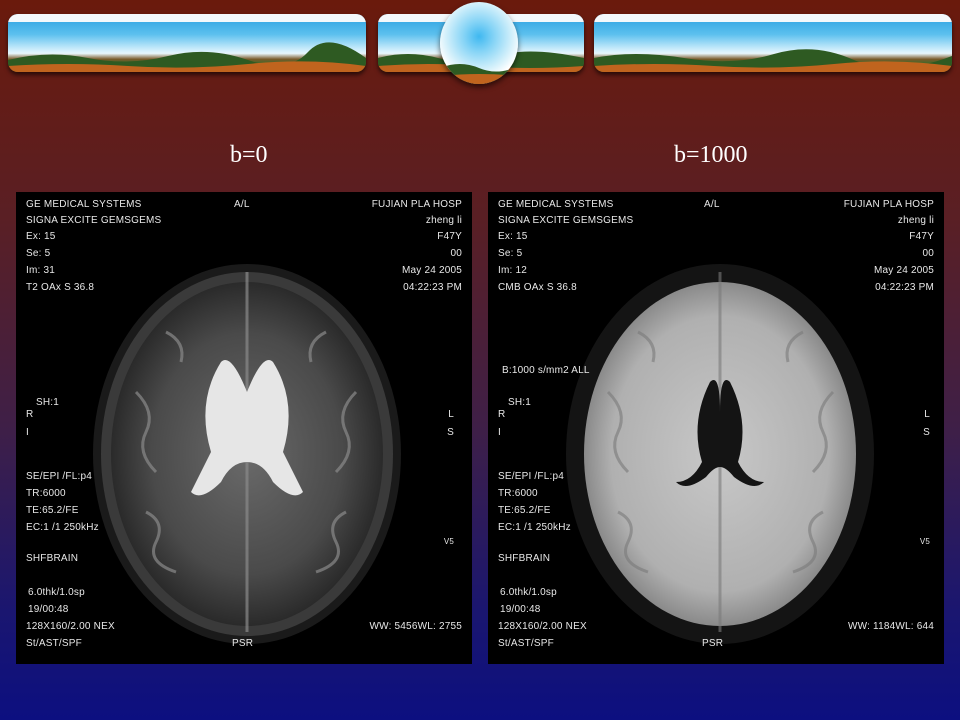  Describe the element at coordinates (542, 626) in the screenshot. I see `right-bl-10: 128X160/2.00 NEX` at that location.